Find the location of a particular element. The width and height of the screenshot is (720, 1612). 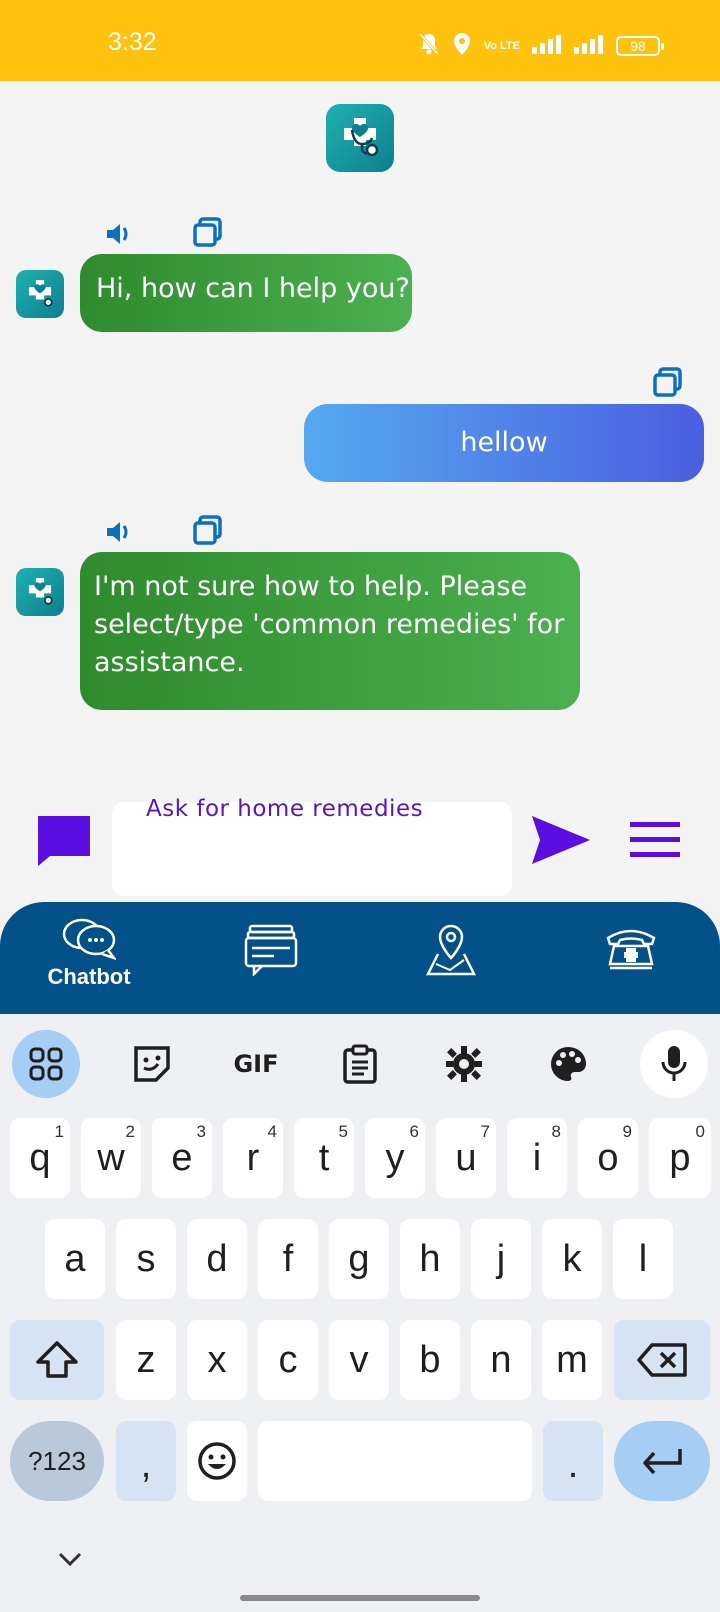

send-button is located at coordinates (561, 840).